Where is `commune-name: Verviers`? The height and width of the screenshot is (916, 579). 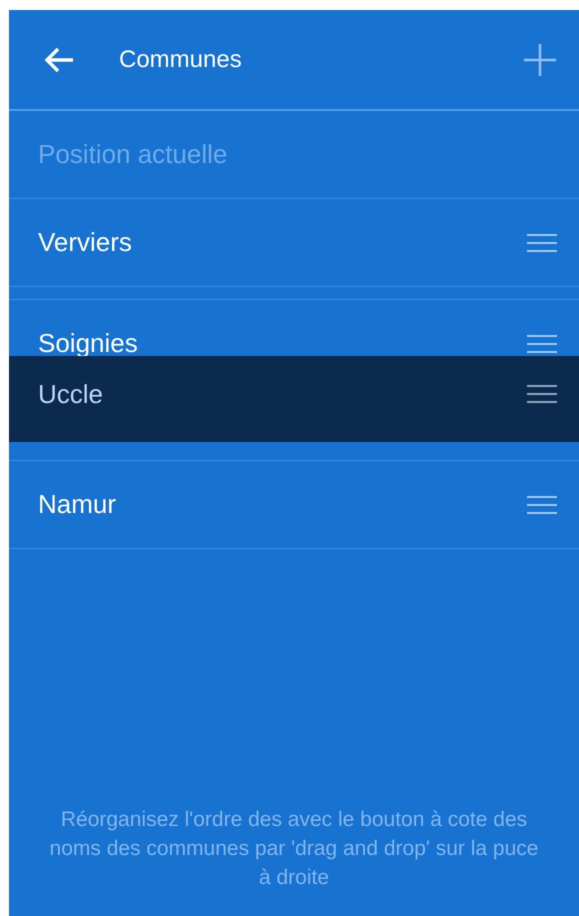
commune-name: Verviers is located at coordinates (282, 242).